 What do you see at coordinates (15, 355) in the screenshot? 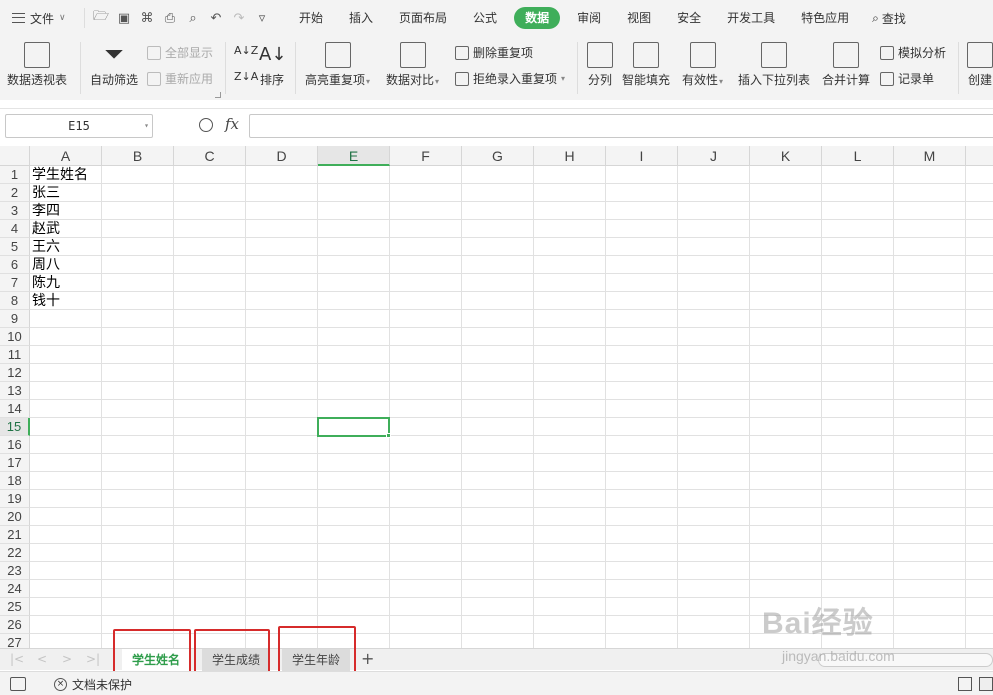
I see `row-header-11: 11` at bounding box center [15, 355].